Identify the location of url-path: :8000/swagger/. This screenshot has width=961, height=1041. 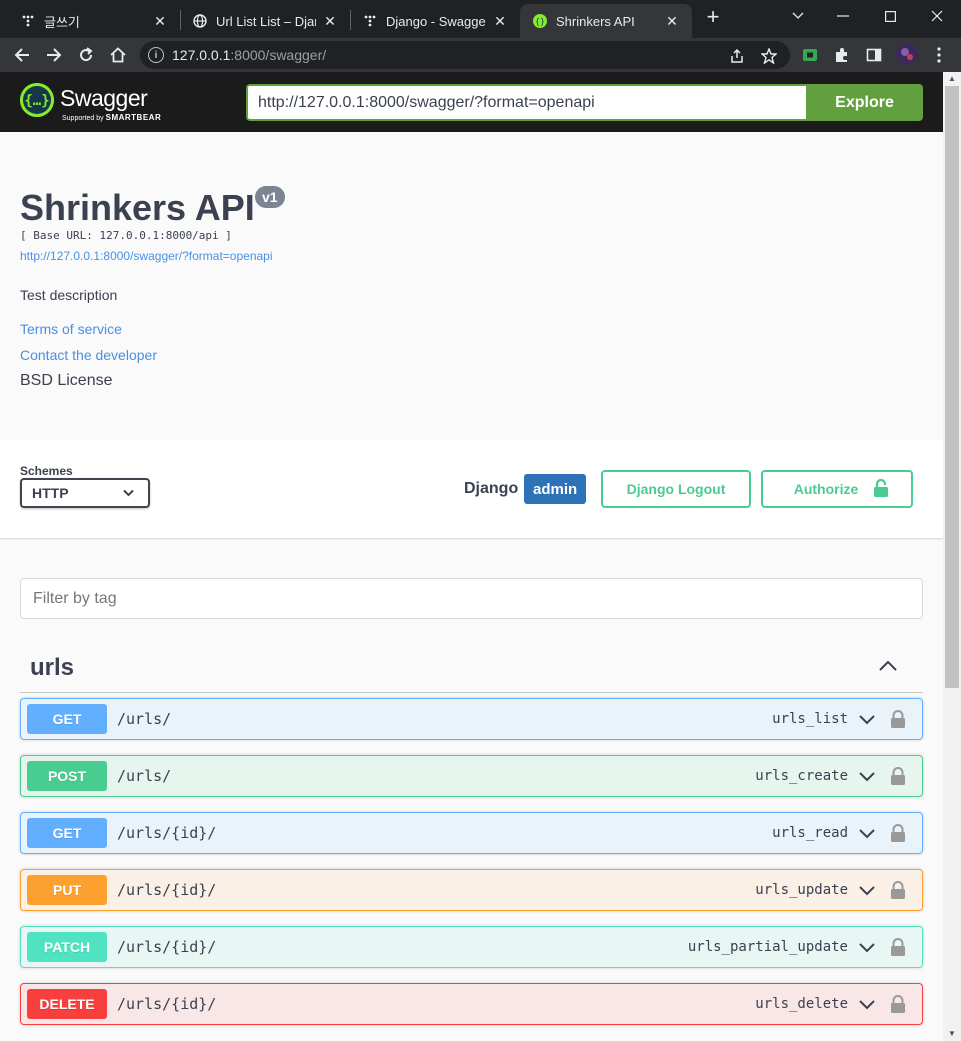
(278, 55).